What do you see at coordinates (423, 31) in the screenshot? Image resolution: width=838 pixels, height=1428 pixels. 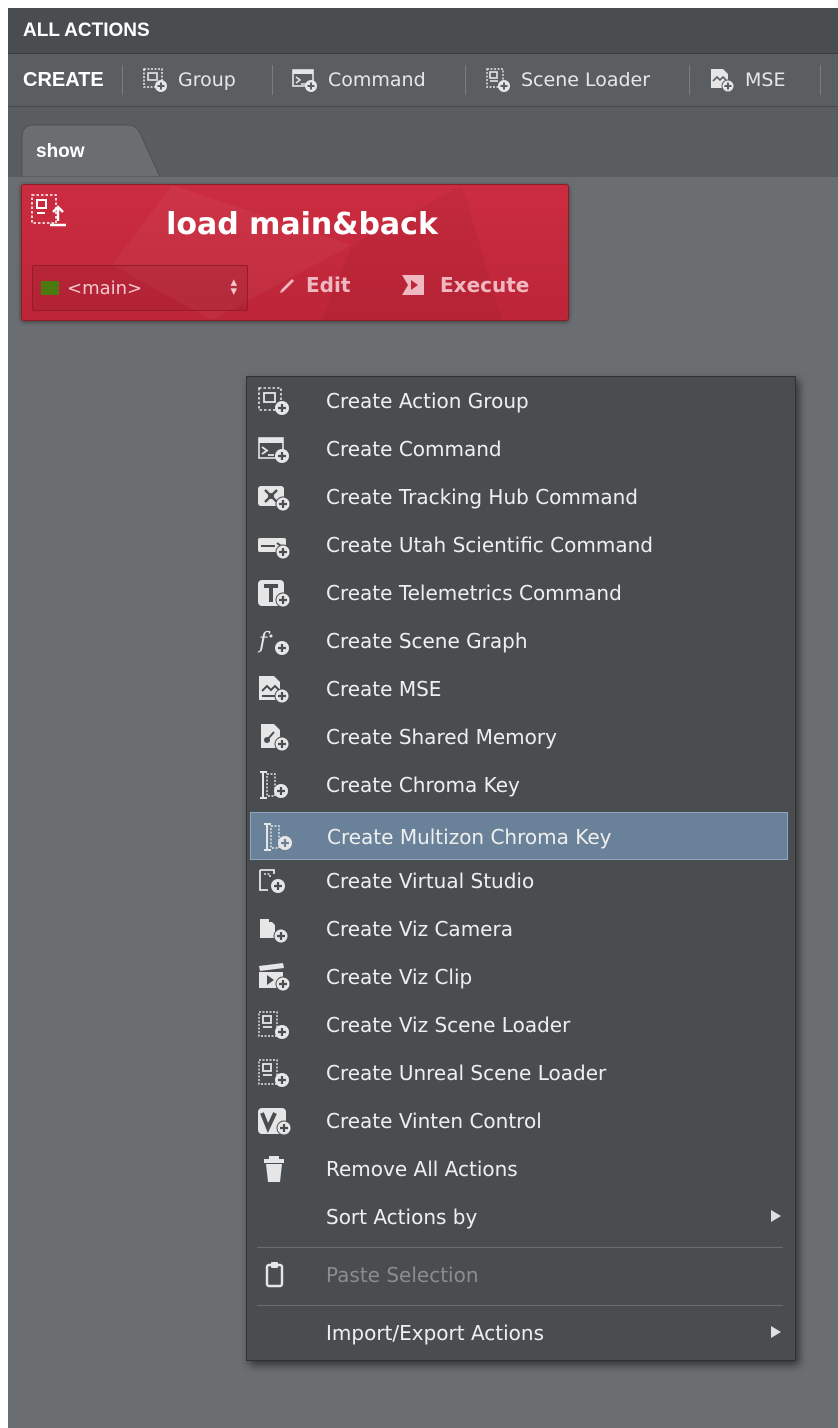 I see `panel-title-bar: ALL ACTIONS` at bounding box center [423, 31].